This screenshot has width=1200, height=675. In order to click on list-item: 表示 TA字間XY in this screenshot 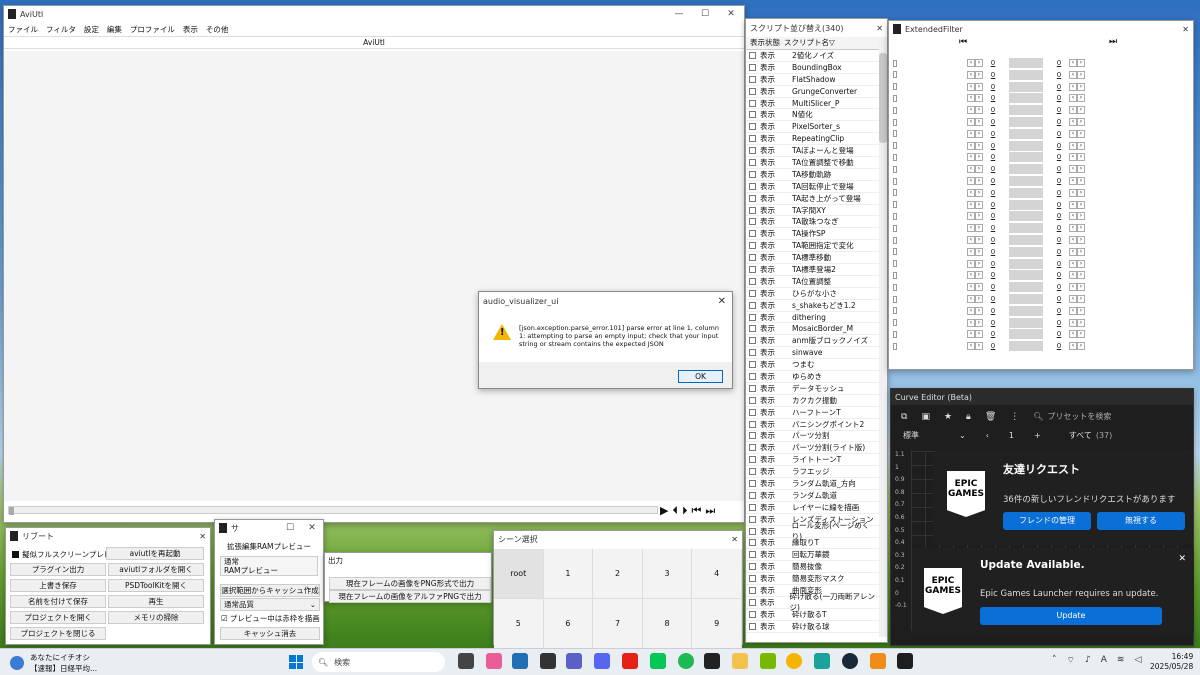, I will do `click(812, 211)`.